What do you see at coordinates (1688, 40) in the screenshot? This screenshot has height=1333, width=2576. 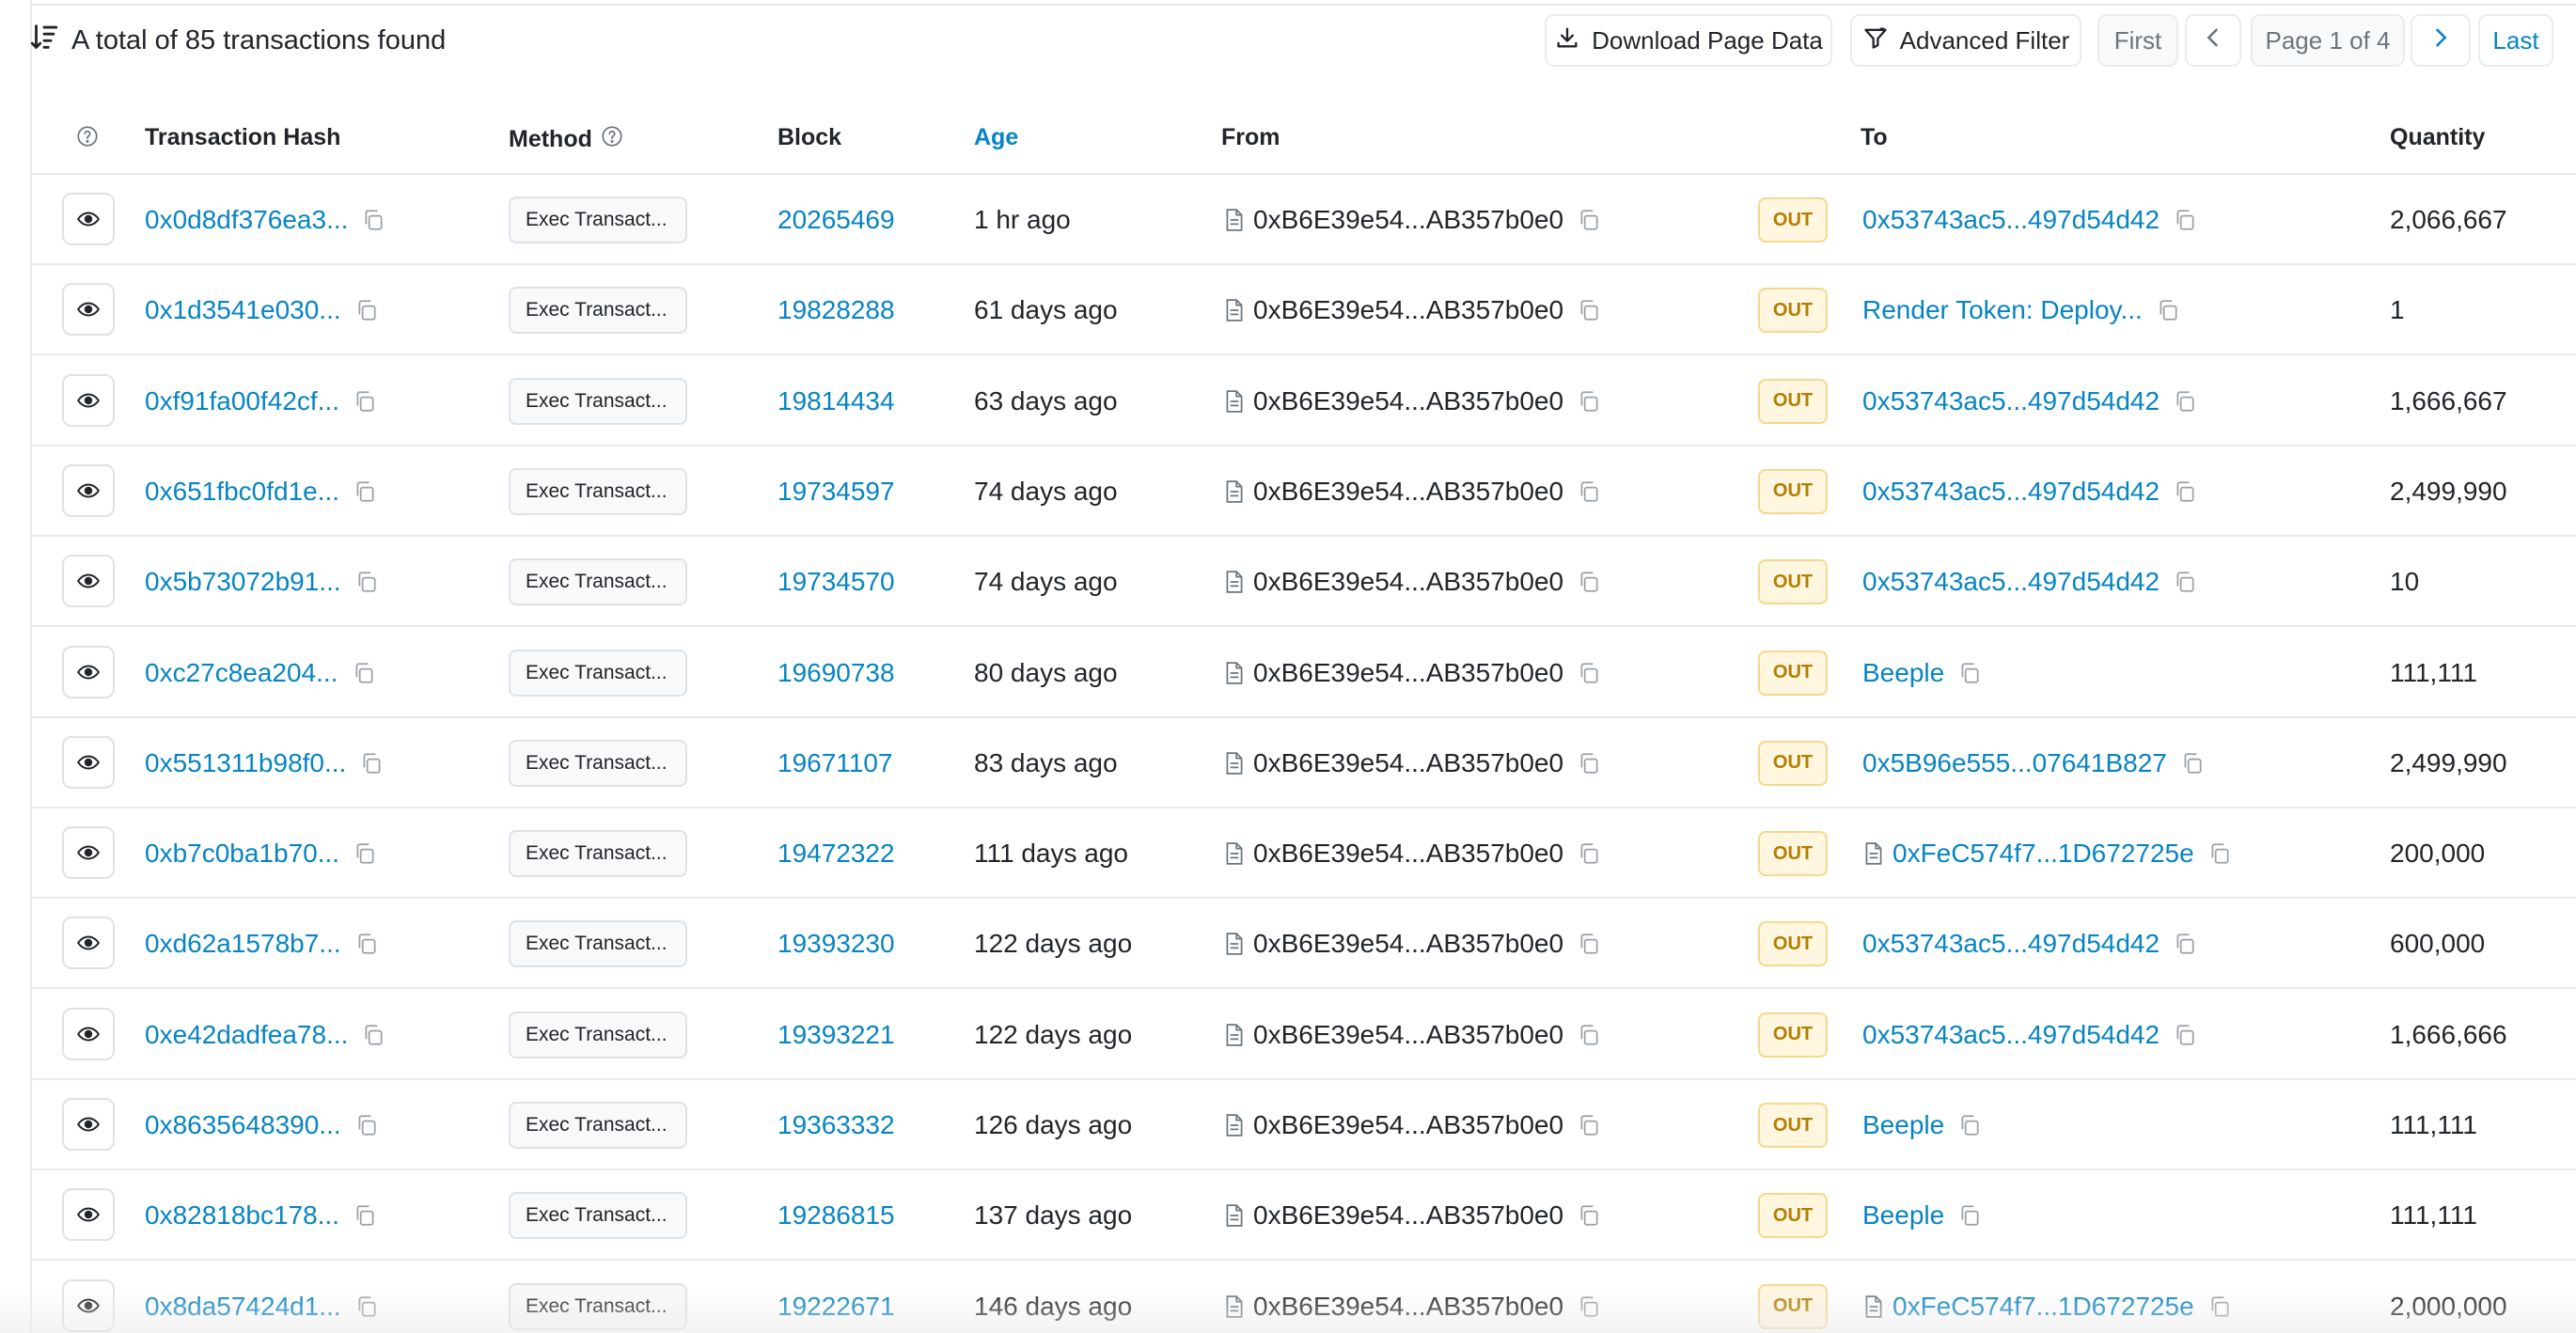 I see `download-page-data-button: Download Page Data` at bounding box center [1688, 40].